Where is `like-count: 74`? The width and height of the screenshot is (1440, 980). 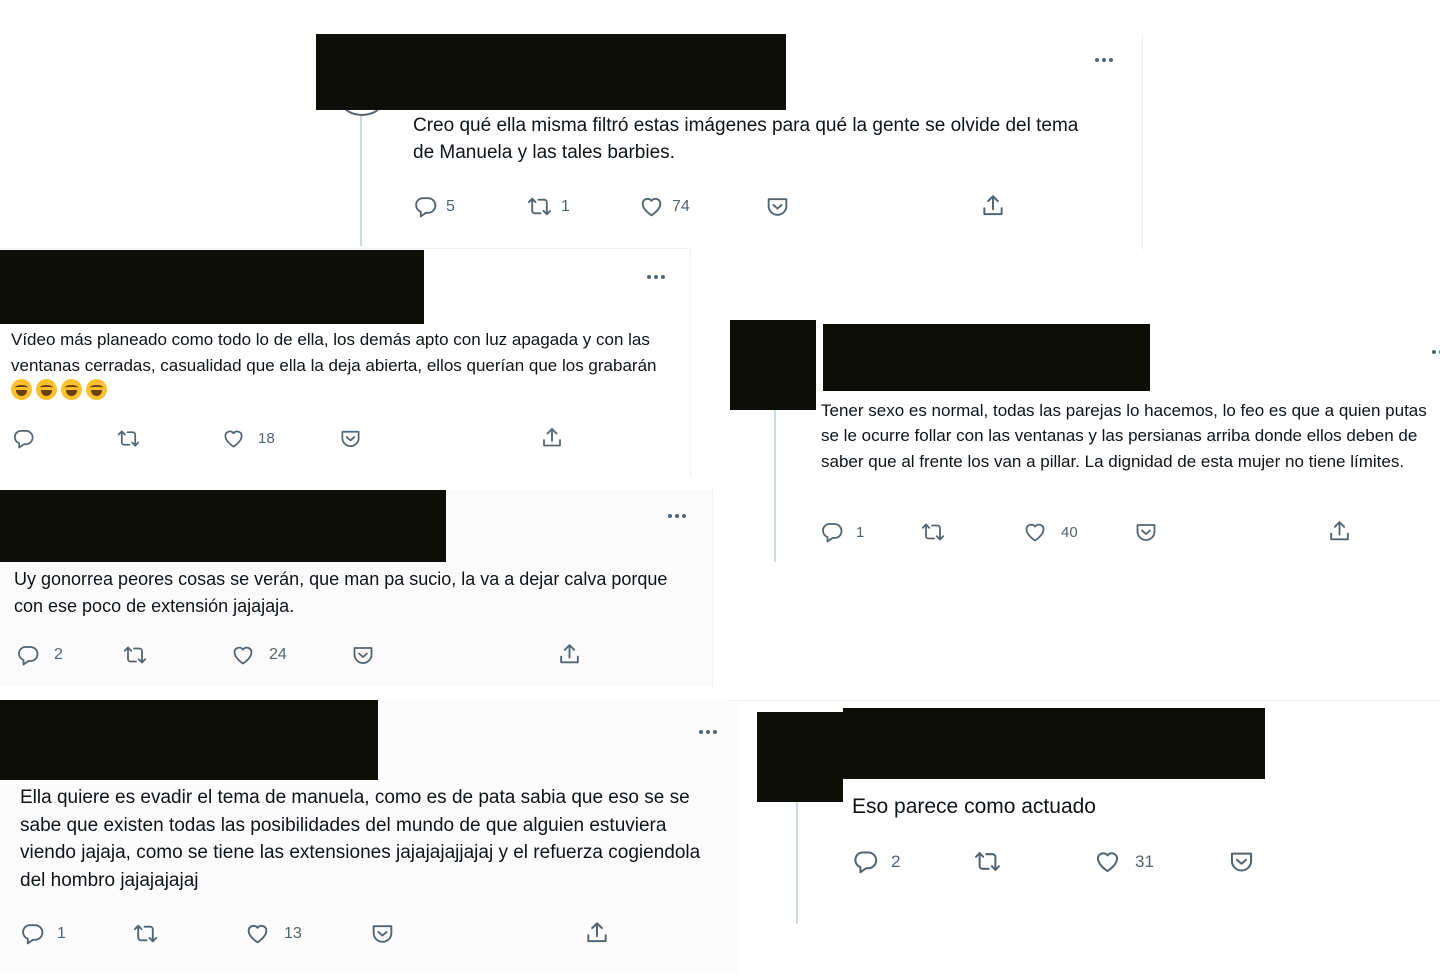
like-count: 74 is located at coordinates (681, 206).